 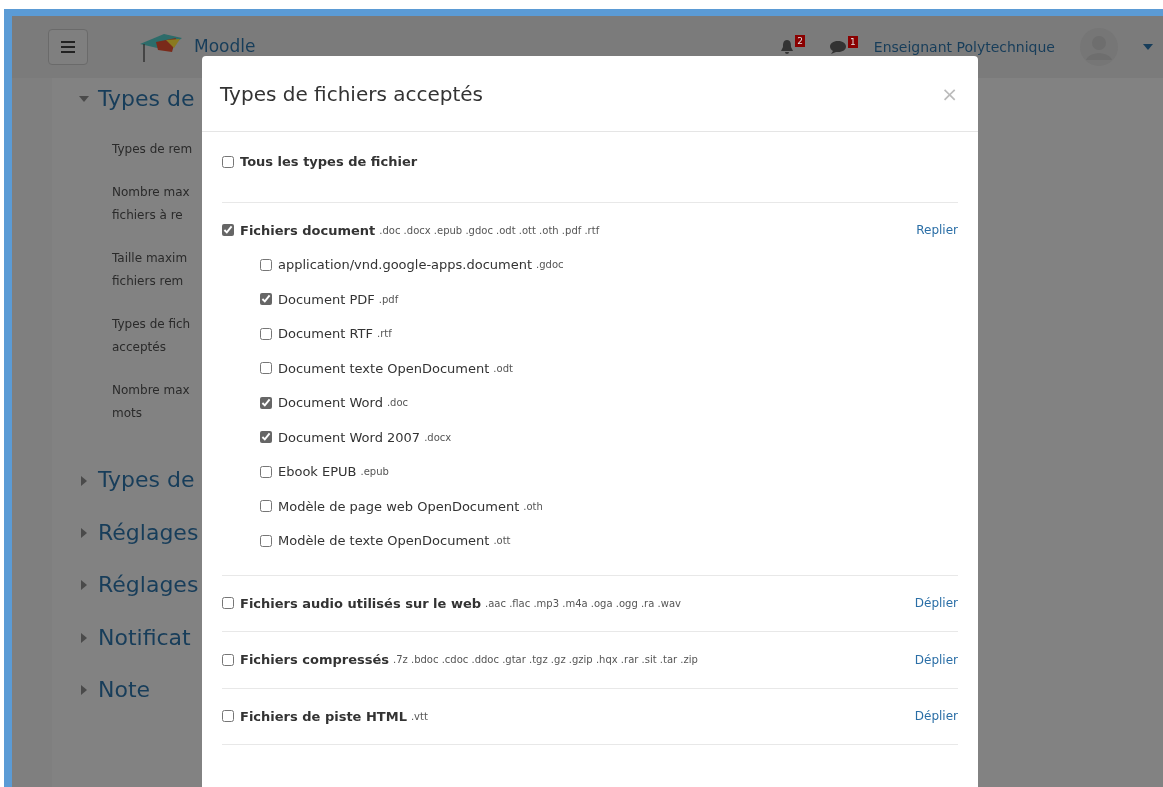 I want to click on group-label: Fichiers compressés, so click(x=314, y=660).